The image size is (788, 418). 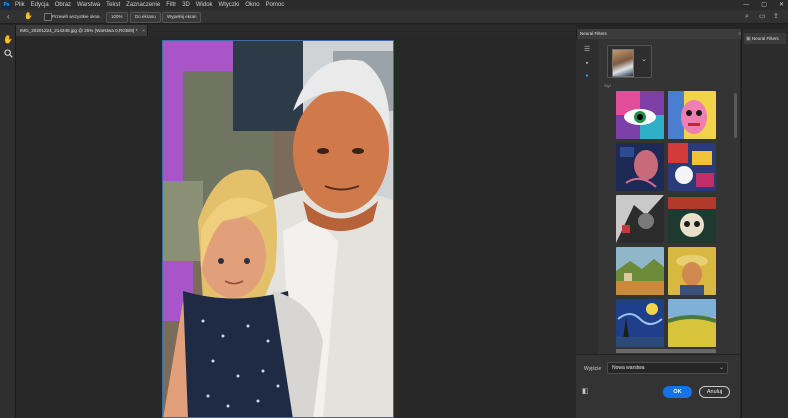 I want to click on style-tile-pop-art-portrait, so click(x=692, y=115).